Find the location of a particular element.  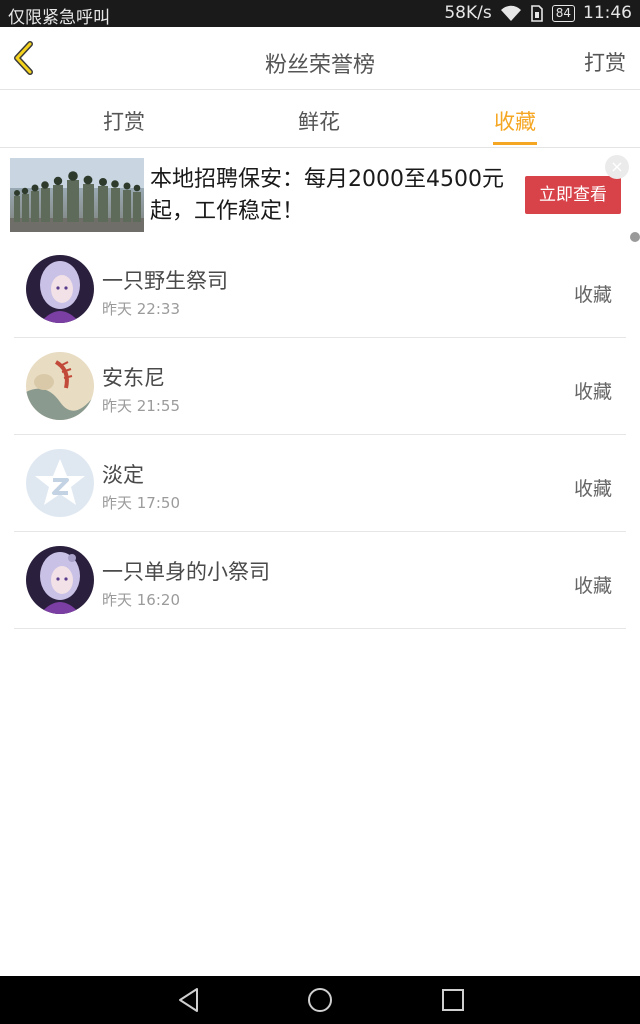

ad-close-icon: × is located at coordinates (617, 167).